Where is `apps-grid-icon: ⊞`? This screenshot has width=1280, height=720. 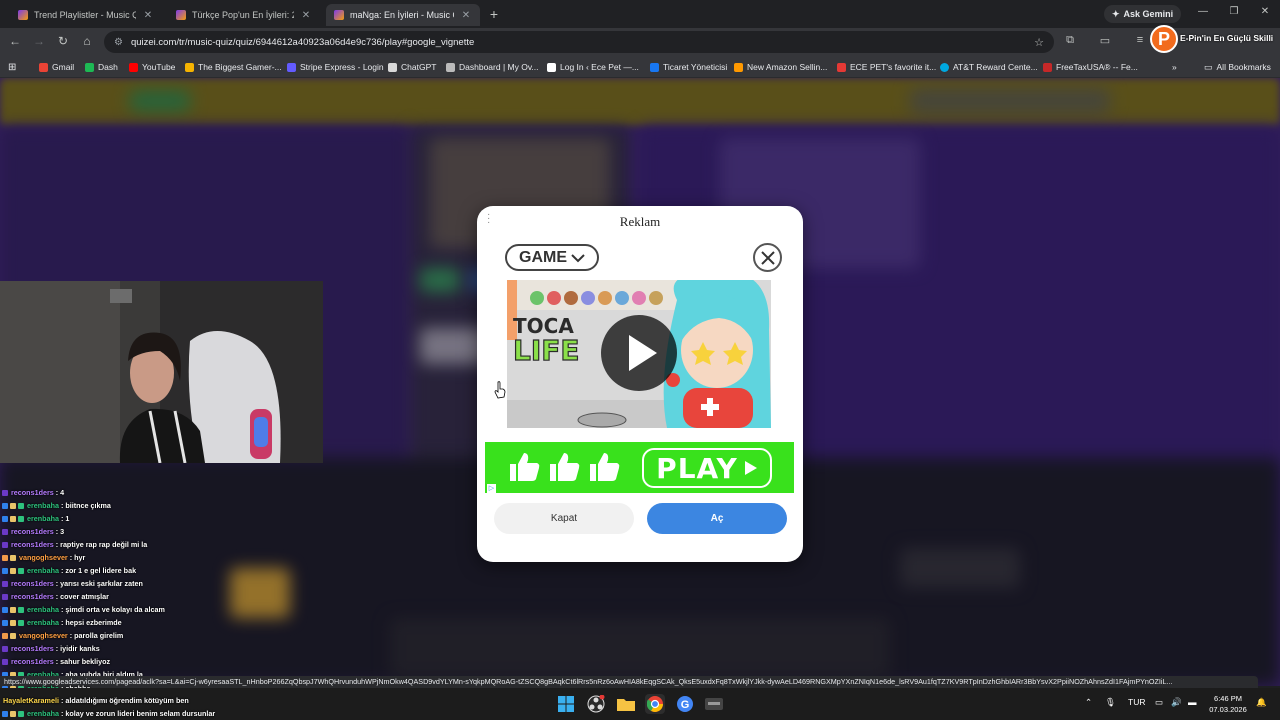
apps-grid-icon: ⊞ is located at coordinates (12, 67).